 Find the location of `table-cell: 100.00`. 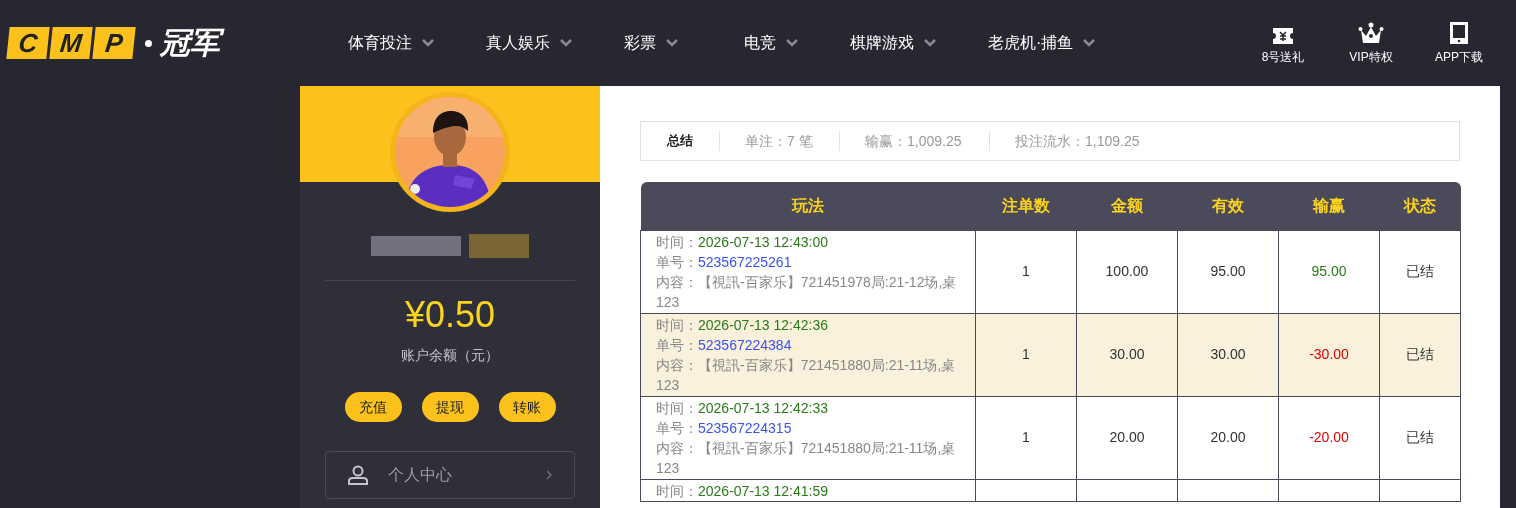

table-cell: 100.00 is located at coordinates (1127, 271).